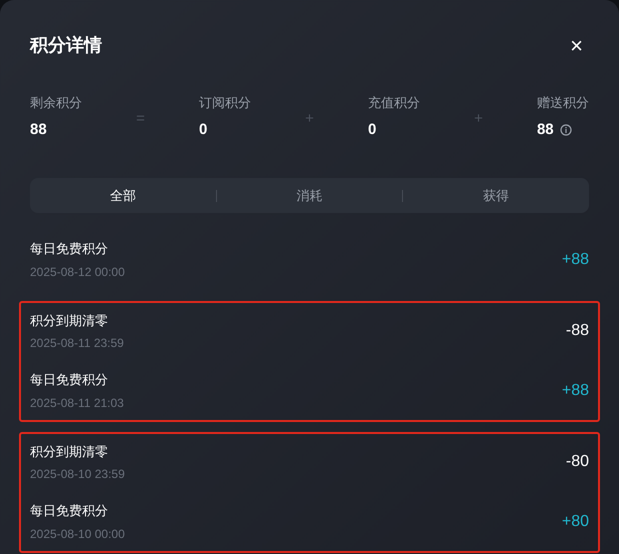  What do you see at coordinates (123, 196) in the screenshot?
I see `tab: 全部` at bounding box center [123, 196].